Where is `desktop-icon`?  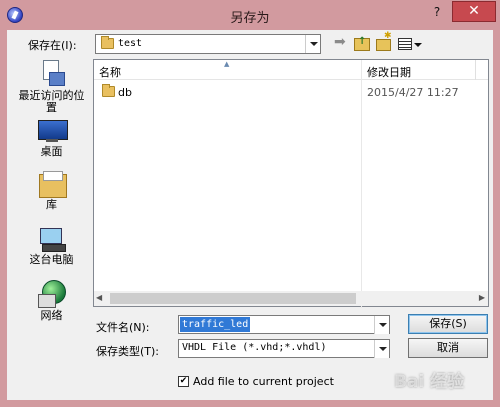
desktop-icon is located at coordinates (52, 132).